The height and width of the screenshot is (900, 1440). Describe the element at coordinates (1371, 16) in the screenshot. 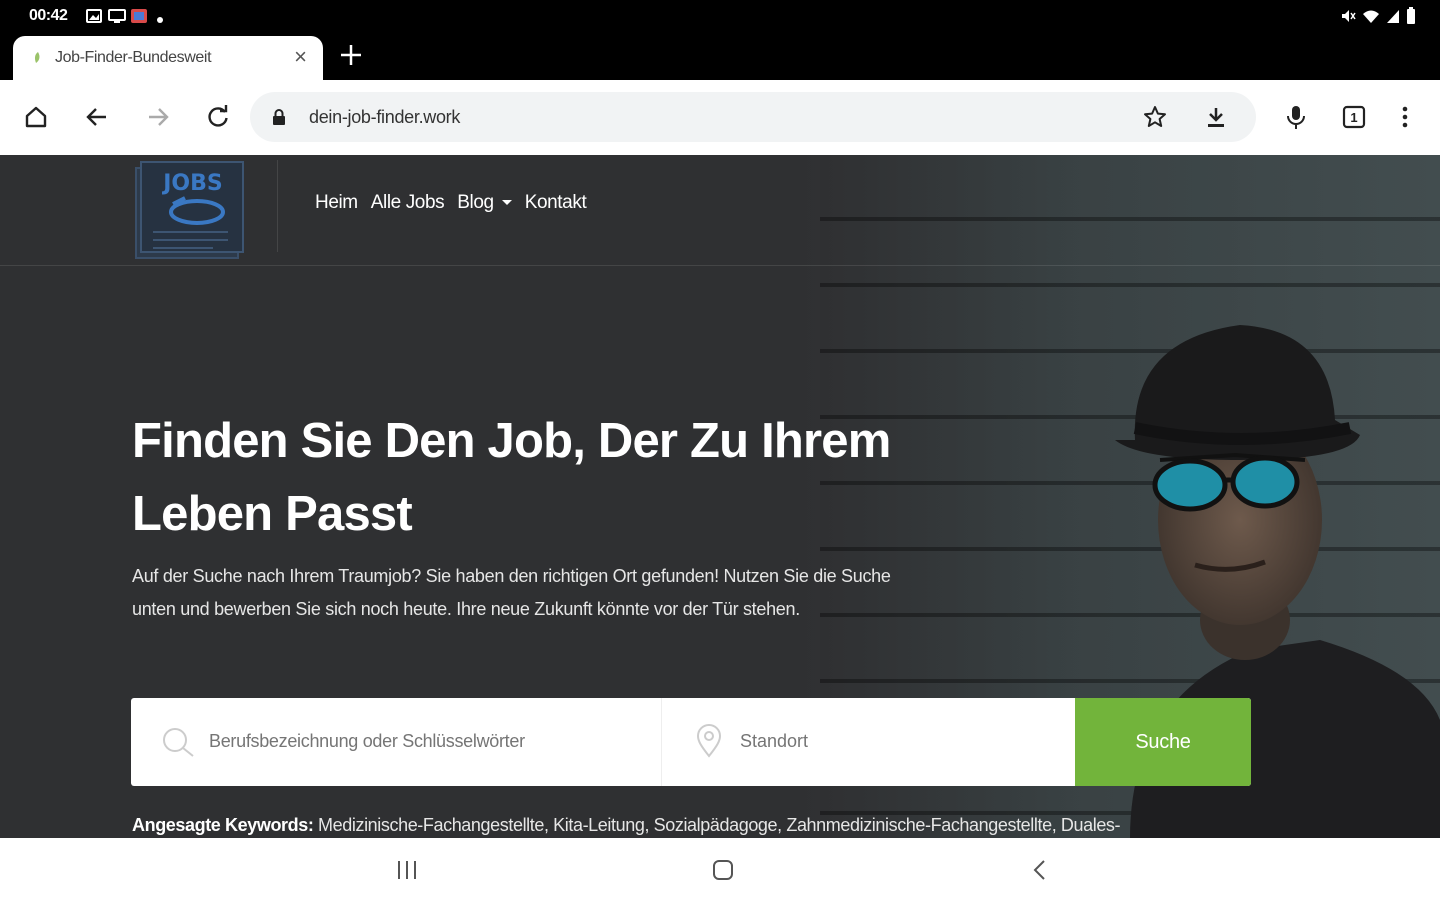

I see `wifi-icon` at that location.